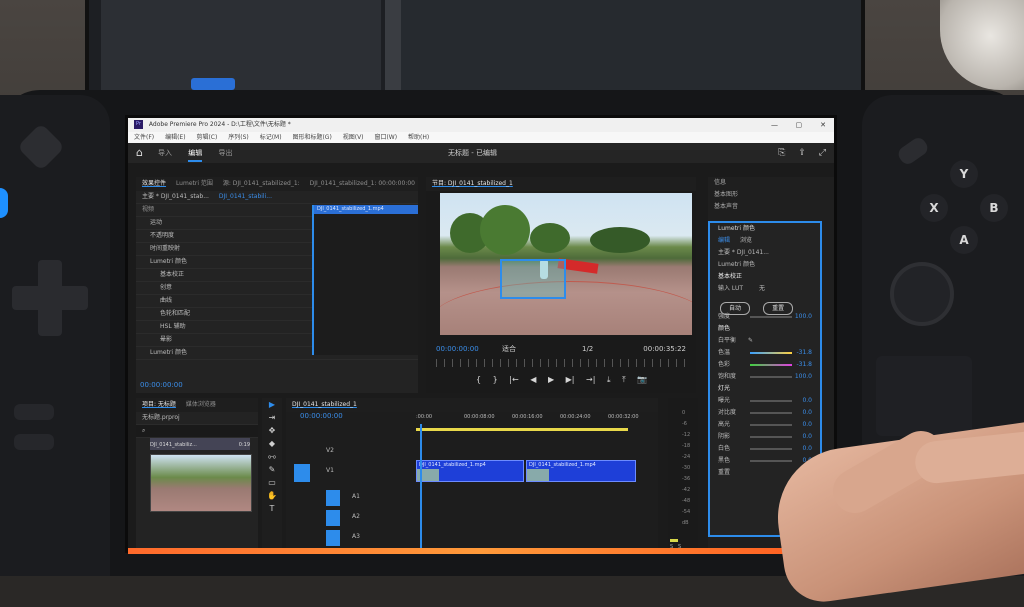 Image resolution: width=1024 pixels, height=607 pixels. What do you see at coordinates (352, 537) in the screenshot?
I see `track-a3: A3` at bounding box center [352, 537].